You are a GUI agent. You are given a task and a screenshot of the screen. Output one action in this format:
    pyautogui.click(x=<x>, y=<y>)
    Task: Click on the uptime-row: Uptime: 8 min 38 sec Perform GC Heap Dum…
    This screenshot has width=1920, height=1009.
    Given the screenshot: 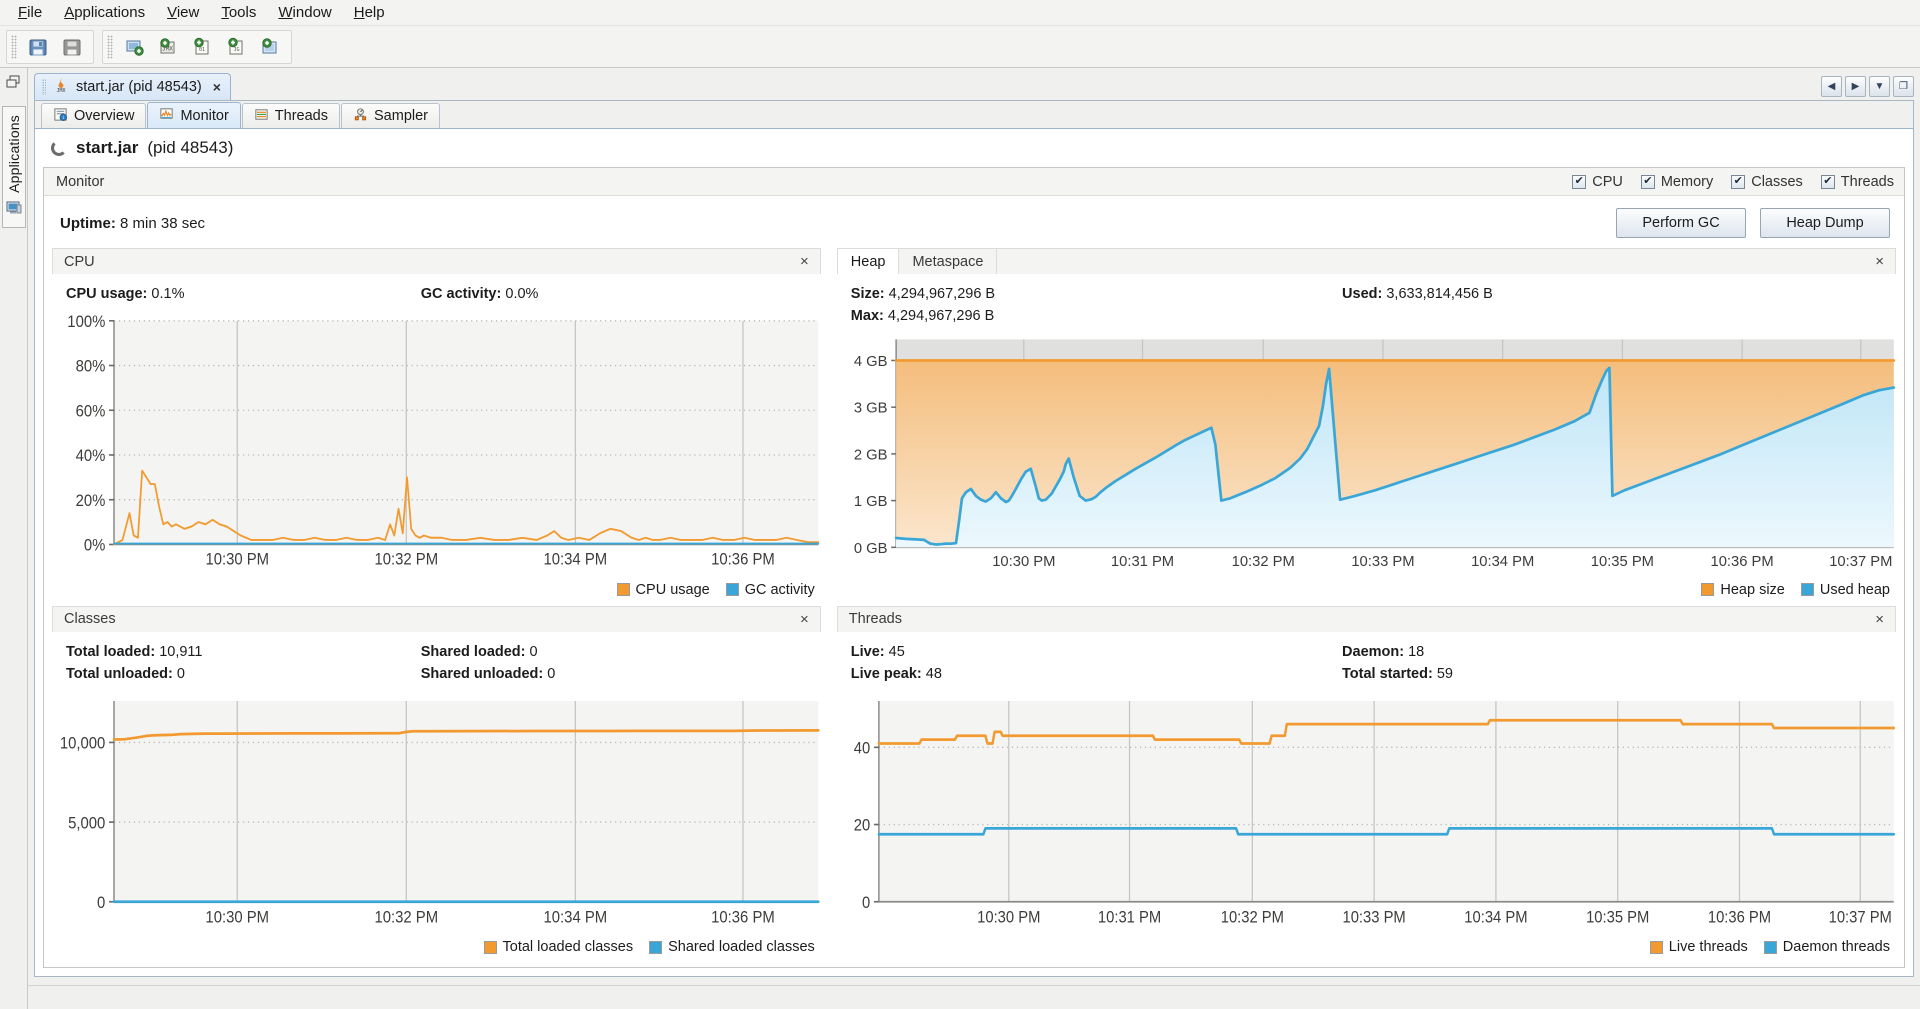 What is the action you would take?
    pyautogui.click(x=974, y=222)
    